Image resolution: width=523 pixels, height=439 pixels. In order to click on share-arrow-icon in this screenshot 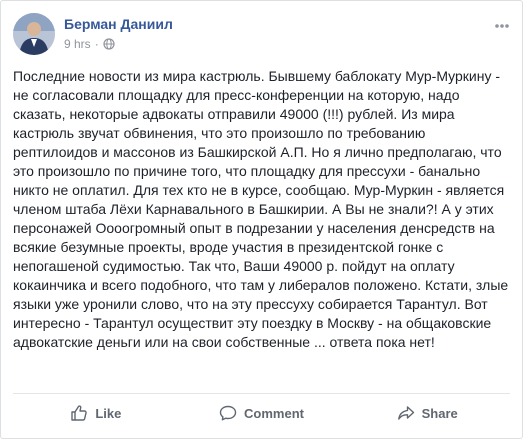, I will do `click(405, 413)`.